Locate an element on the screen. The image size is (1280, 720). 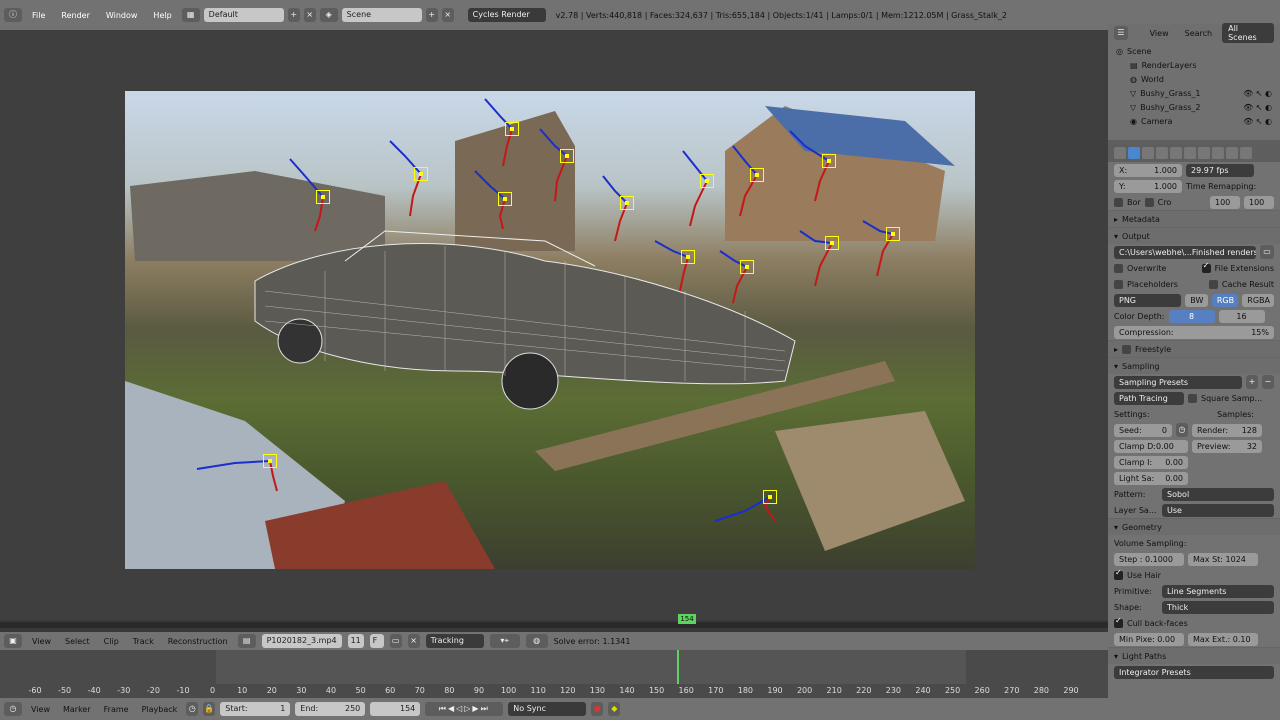
remap-old-field: 100 is located at coordinates (1225, 202).